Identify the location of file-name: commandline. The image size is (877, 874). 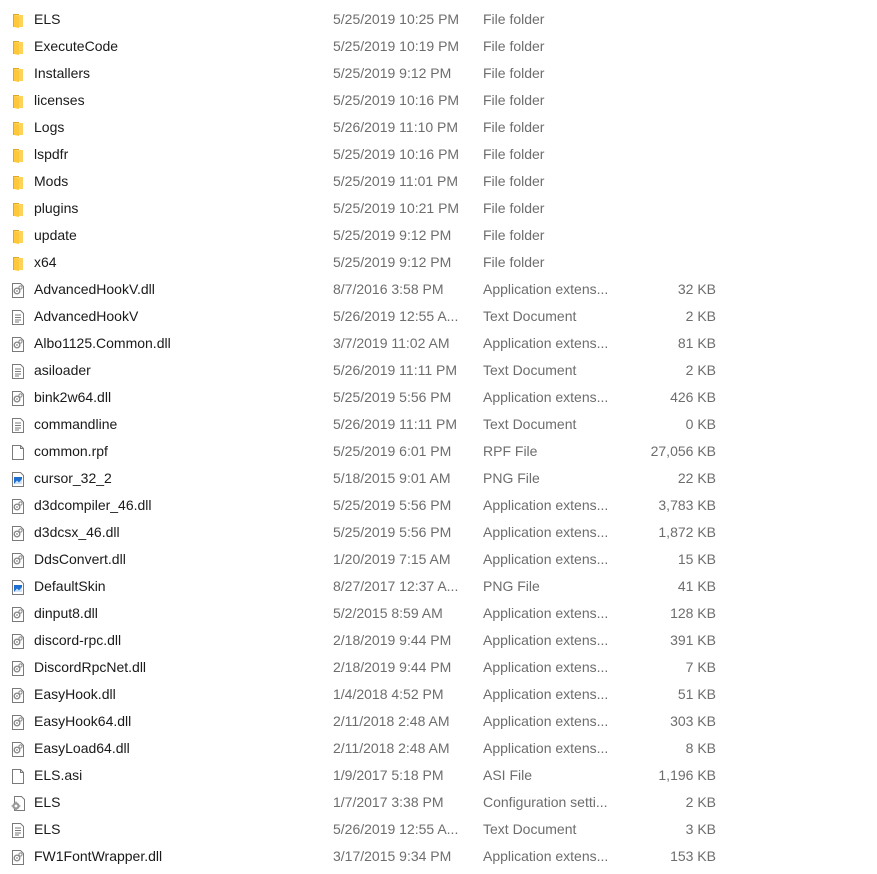
(76, 424).